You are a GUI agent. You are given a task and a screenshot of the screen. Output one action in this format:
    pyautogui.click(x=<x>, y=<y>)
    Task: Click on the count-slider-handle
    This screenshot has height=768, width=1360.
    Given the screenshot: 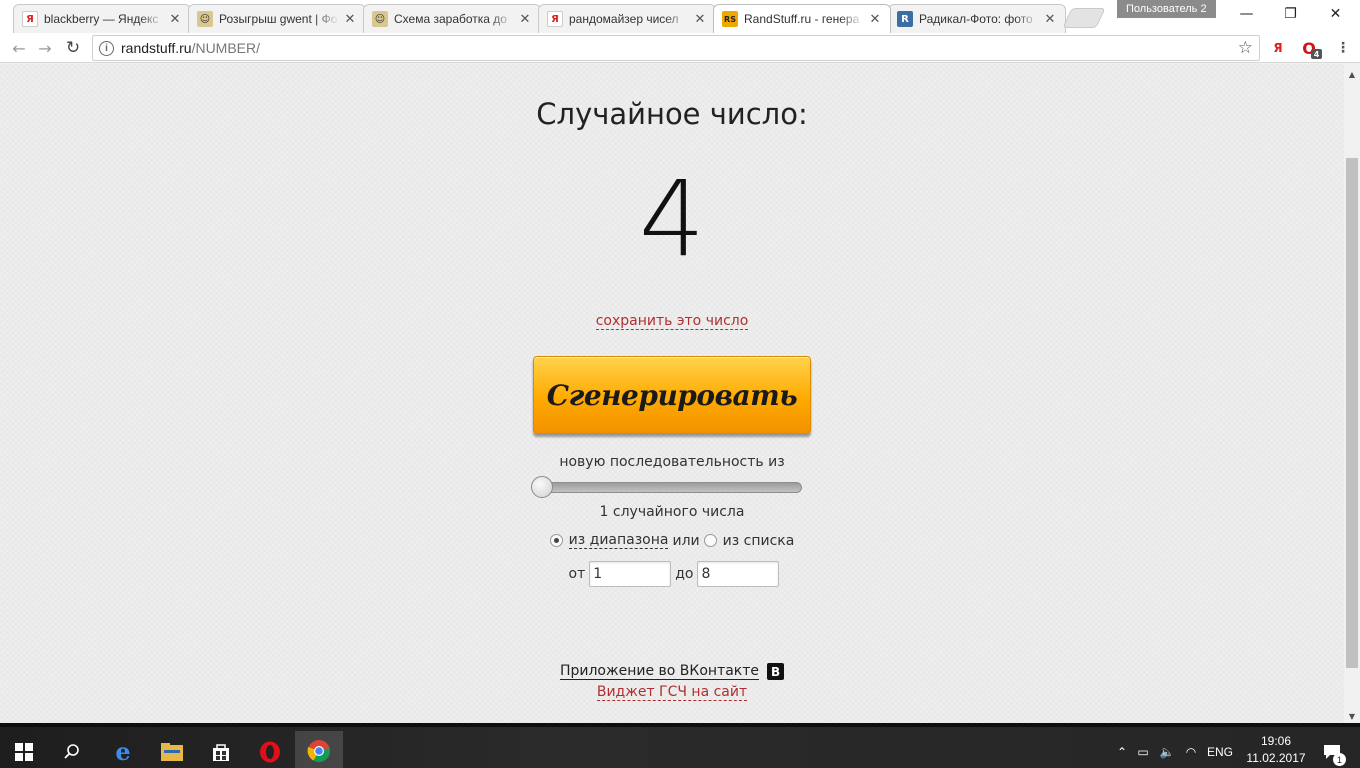 What is the action you would take?
    pyautogui.click(x=542, y=487)
    